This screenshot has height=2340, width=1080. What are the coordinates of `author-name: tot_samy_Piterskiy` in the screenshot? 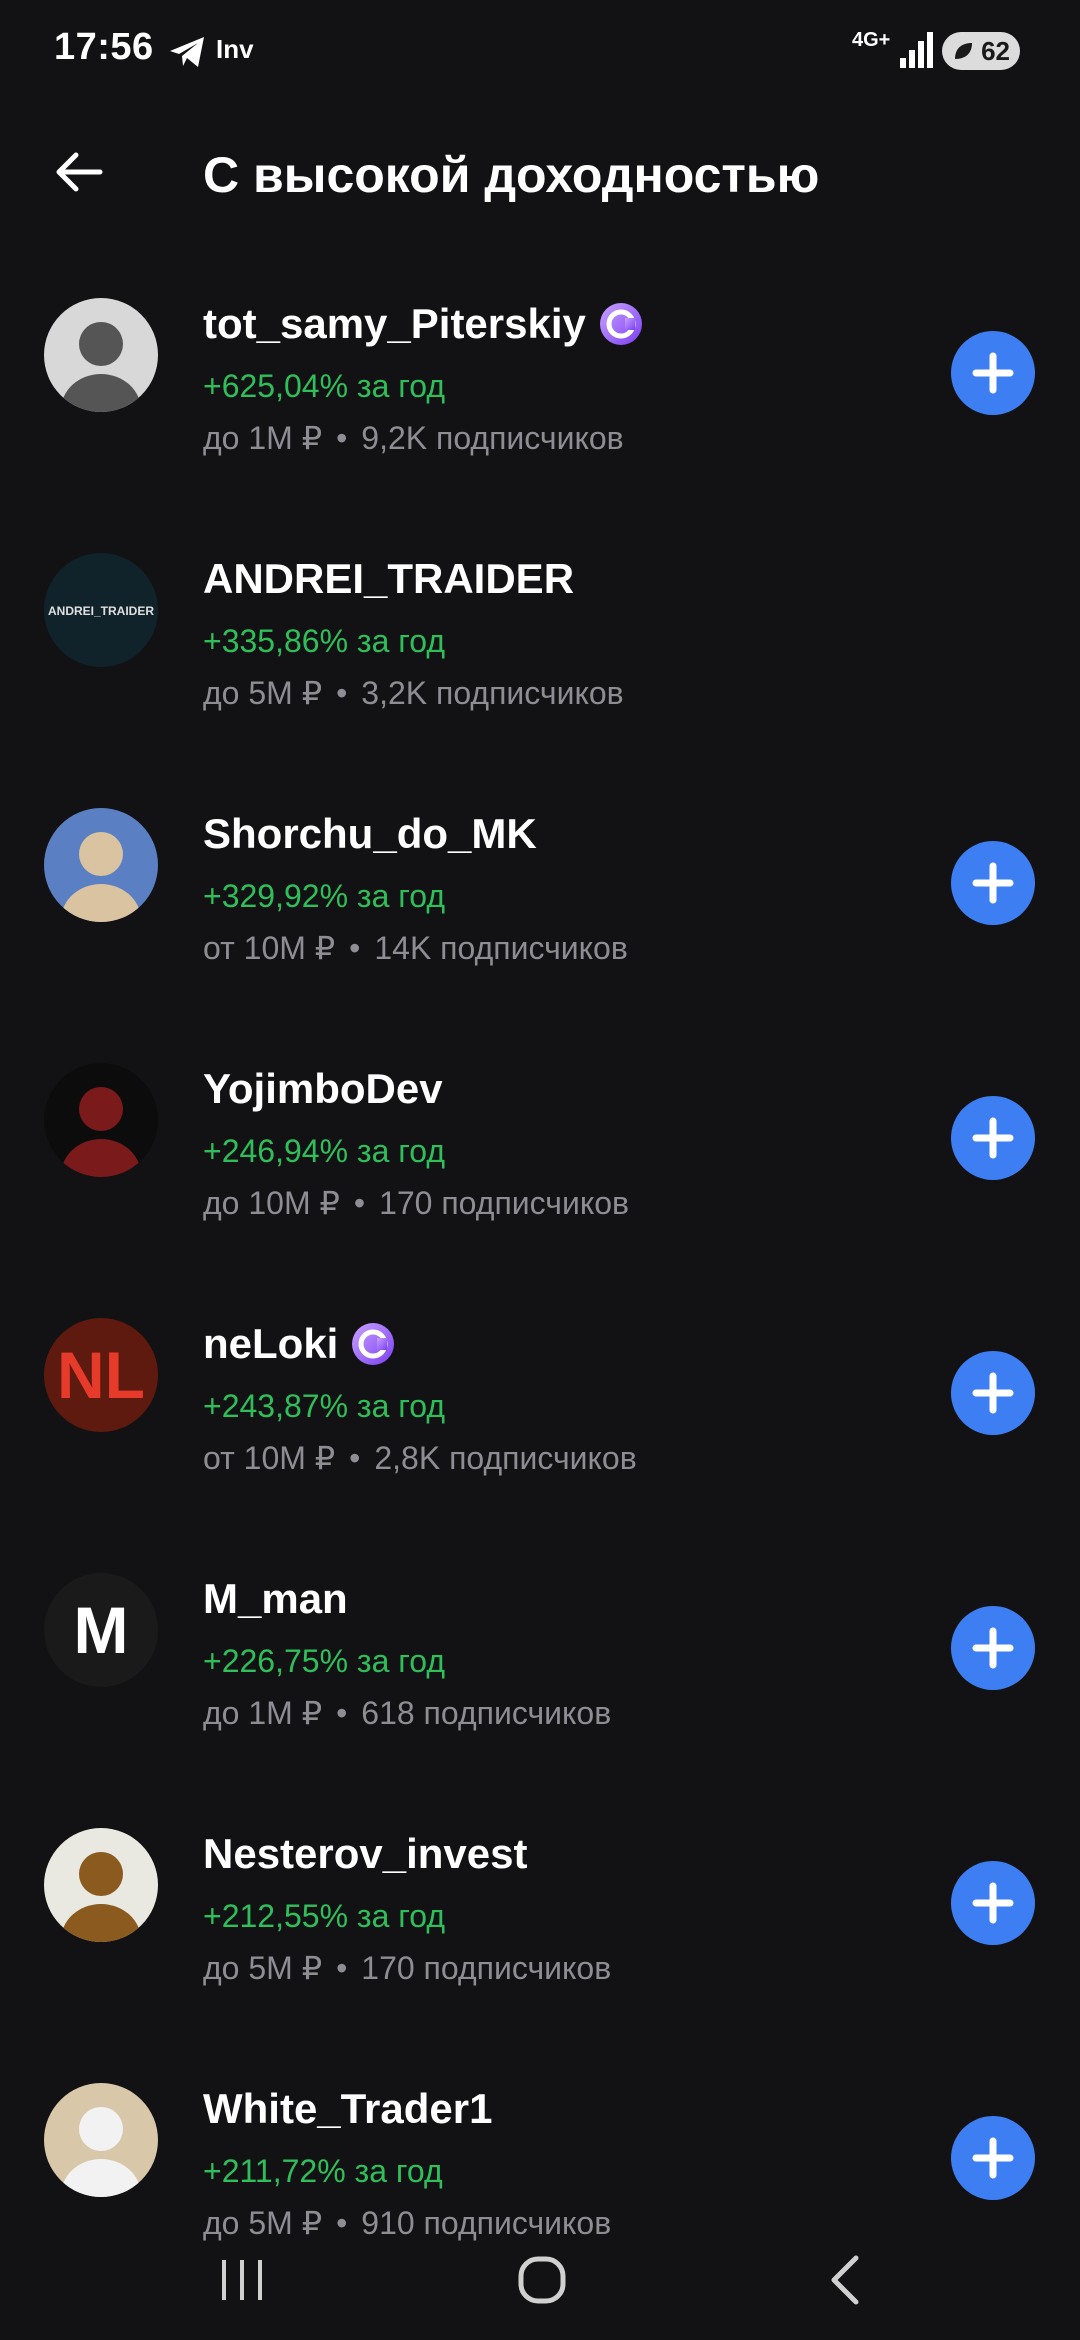 It's located at (394, 323).